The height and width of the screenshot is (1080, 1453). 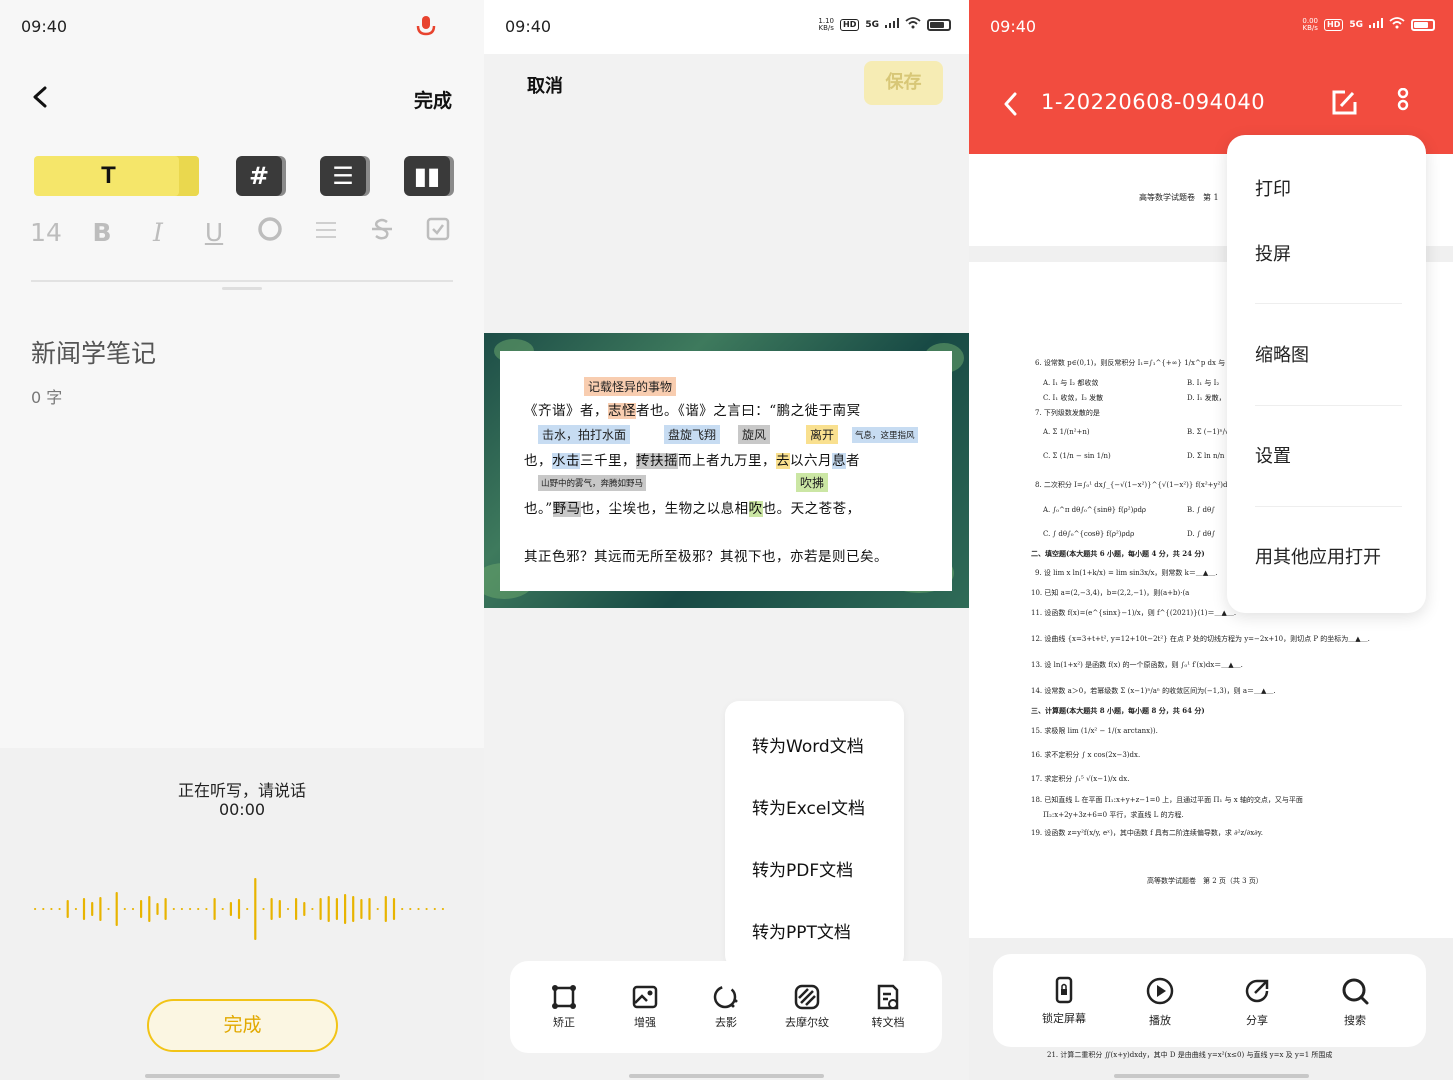 What do you see at coordinates (102, 232) in the screenshot?
I see `bold-button: B` at bounding box center [102, 232].